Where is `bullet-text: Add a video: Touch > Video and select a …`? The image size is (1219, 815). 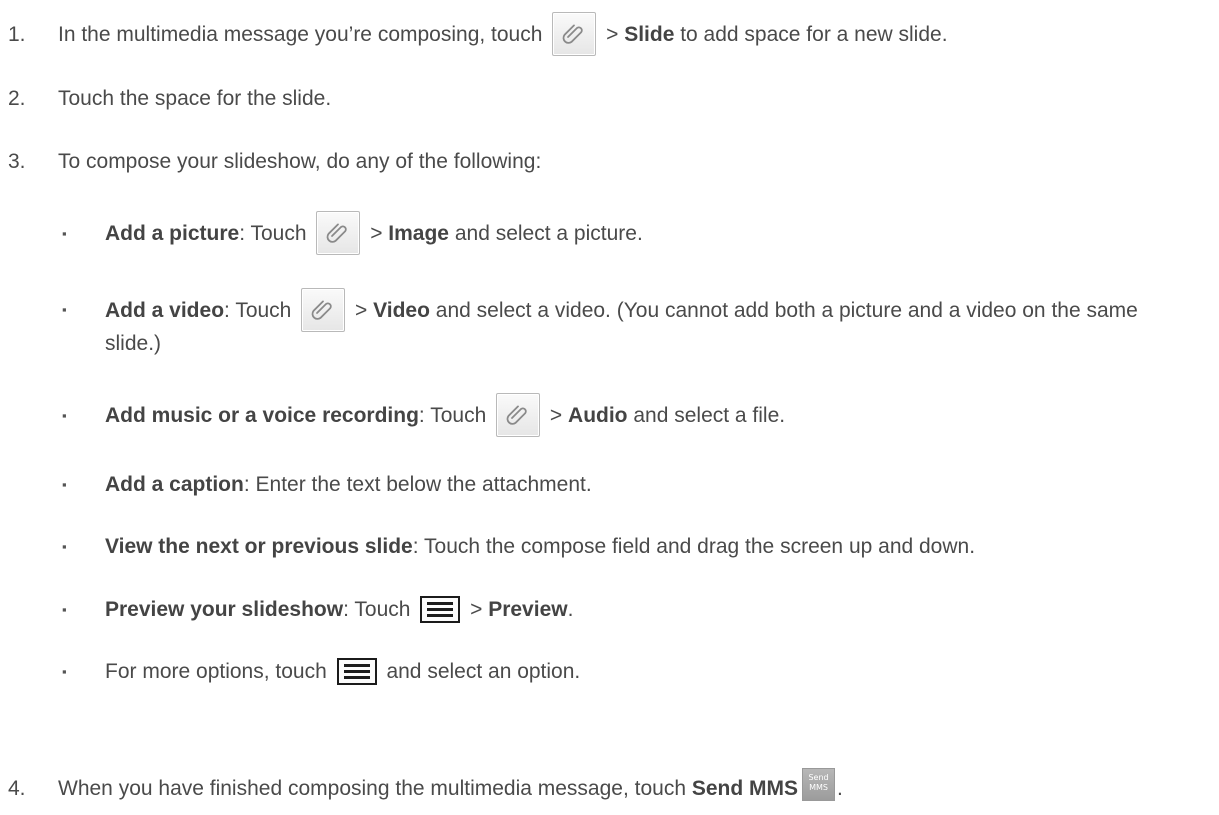
bullet-text: Add a video: Touch > Video and select a … is located at coordinates (645, 324).